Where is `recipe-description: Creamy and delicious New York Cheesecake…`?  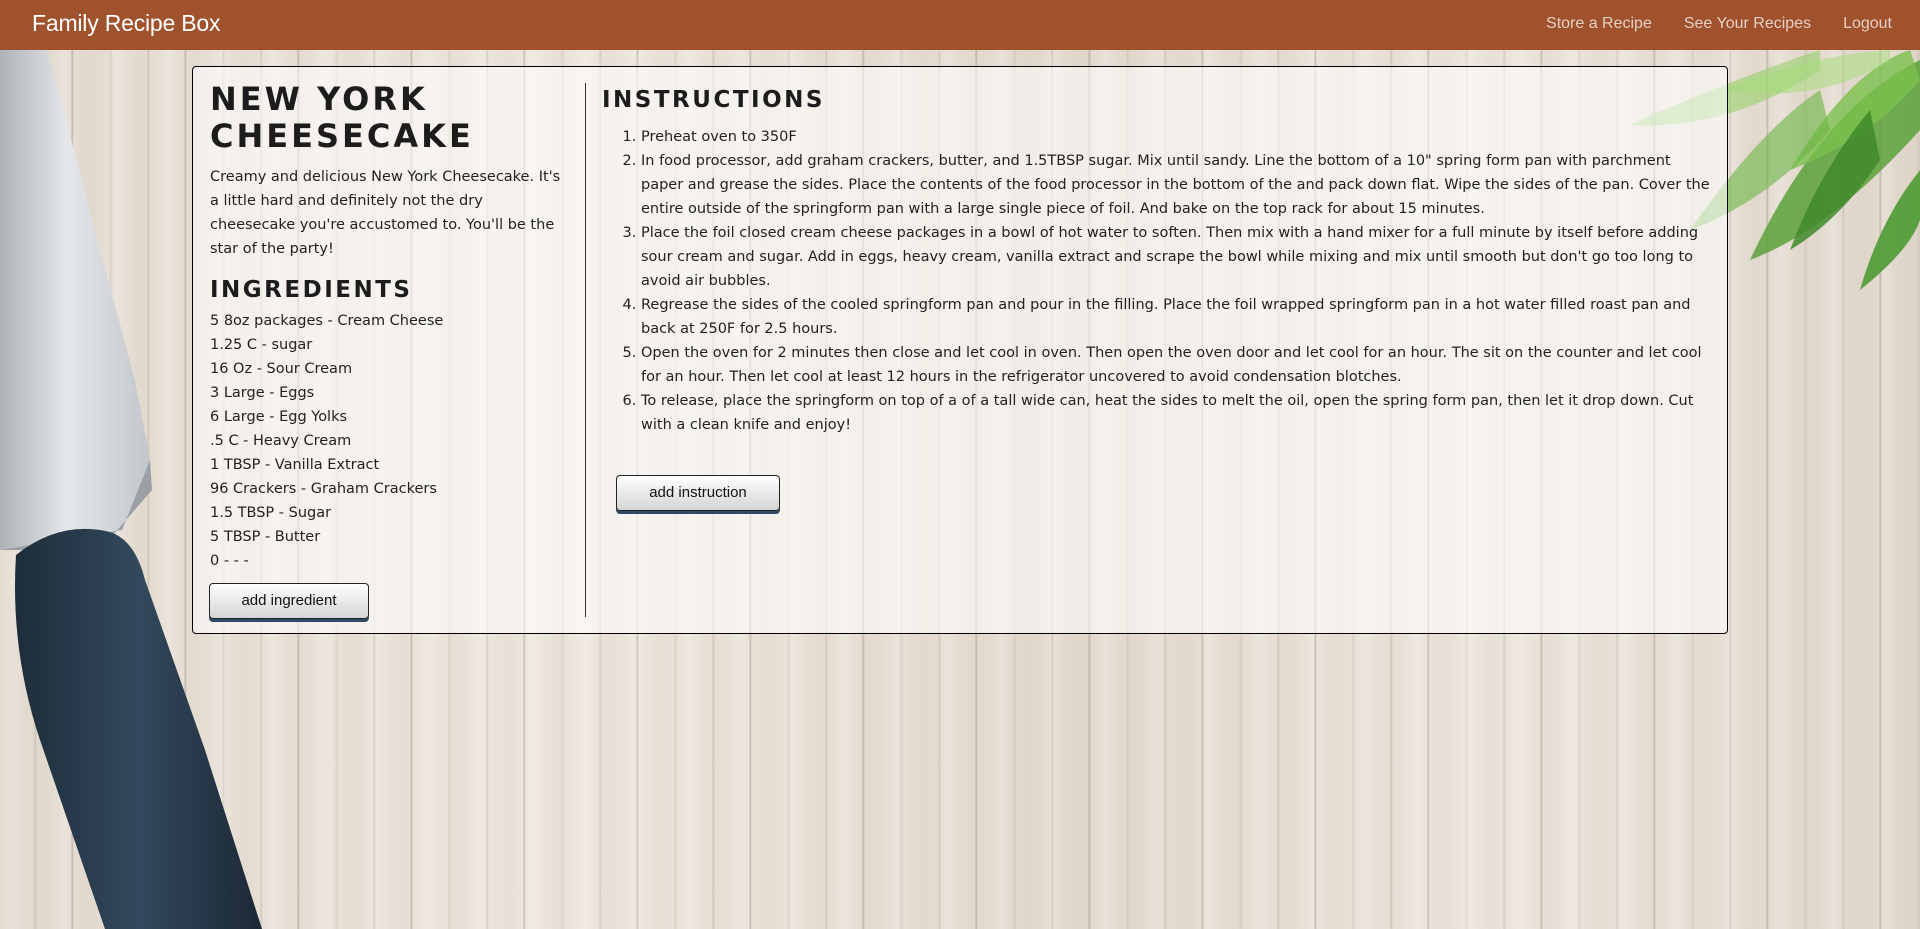
recipe-description: Creamy and delicious New York Cheesecake… is located at coordinates (385, 213).